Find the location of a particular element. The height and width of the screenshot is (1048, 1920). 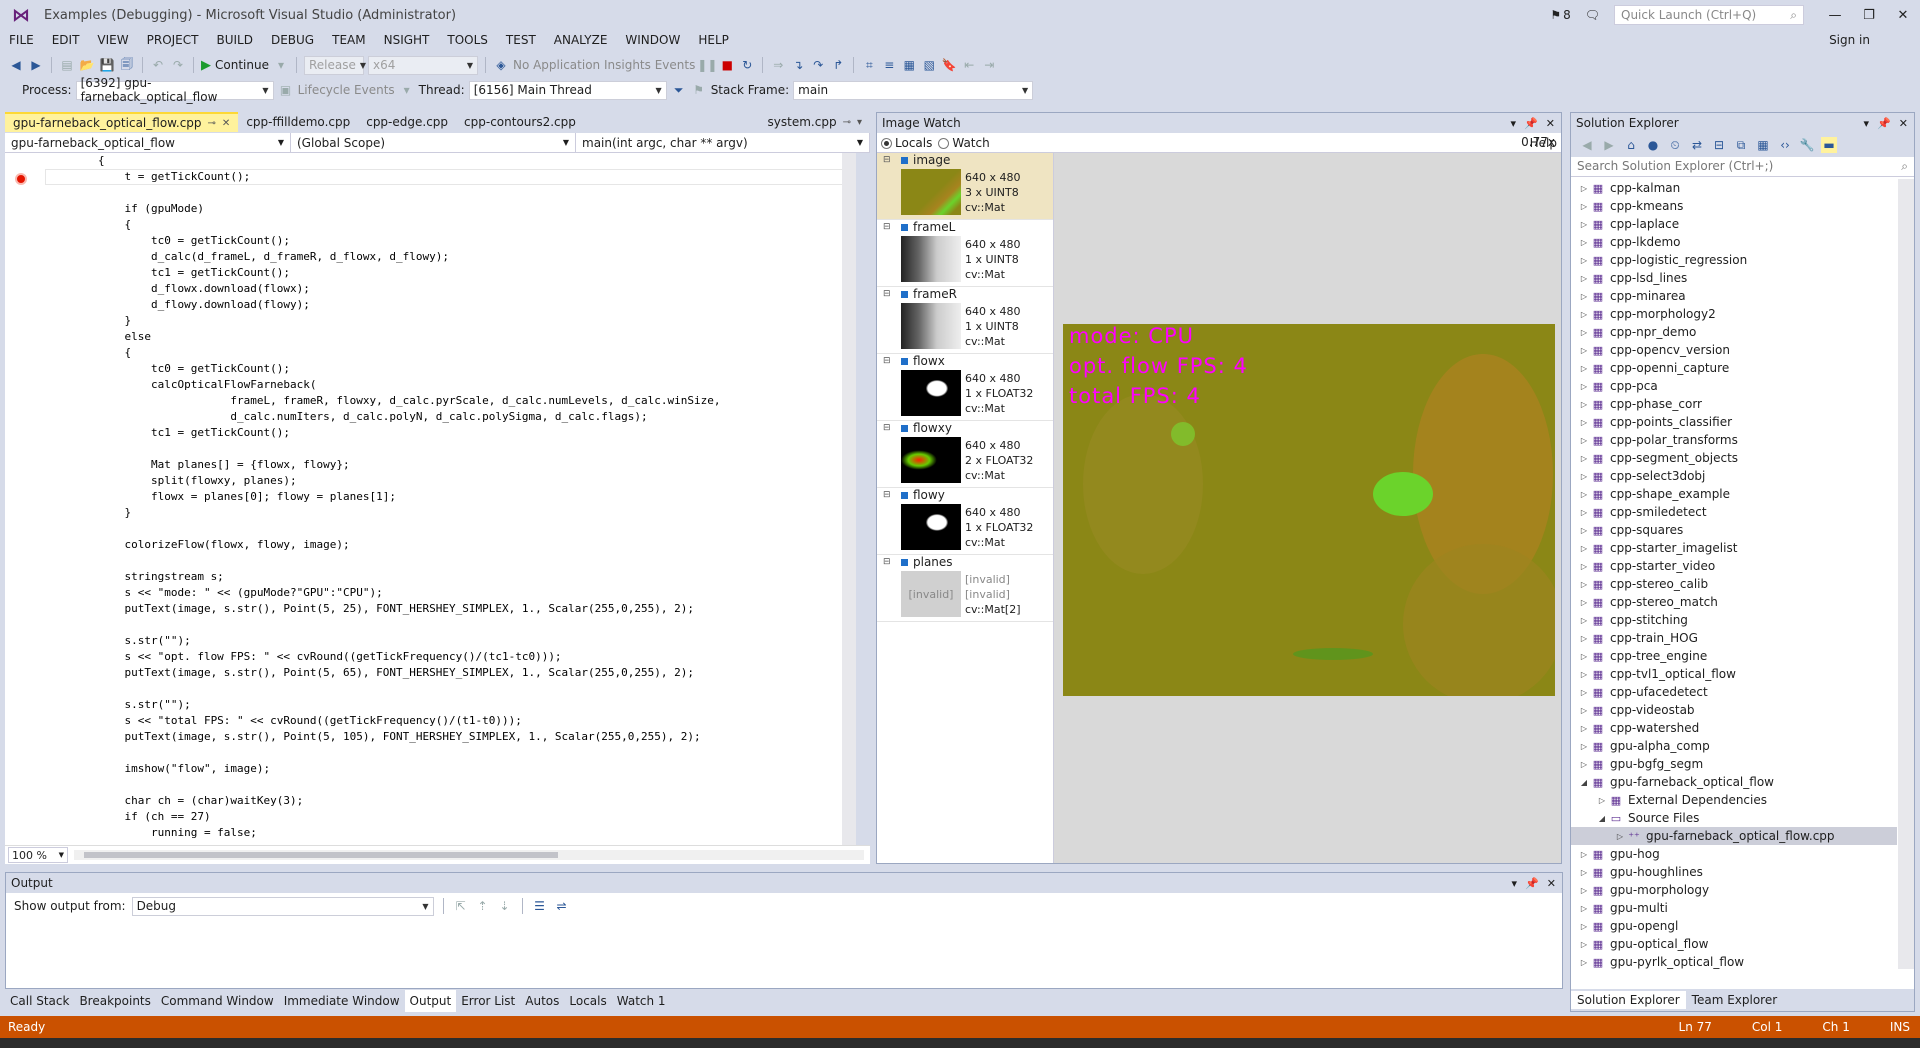

solution-tree-item: ▷ ▦ cpp-shape_example is located at coordinates (1734, 494).